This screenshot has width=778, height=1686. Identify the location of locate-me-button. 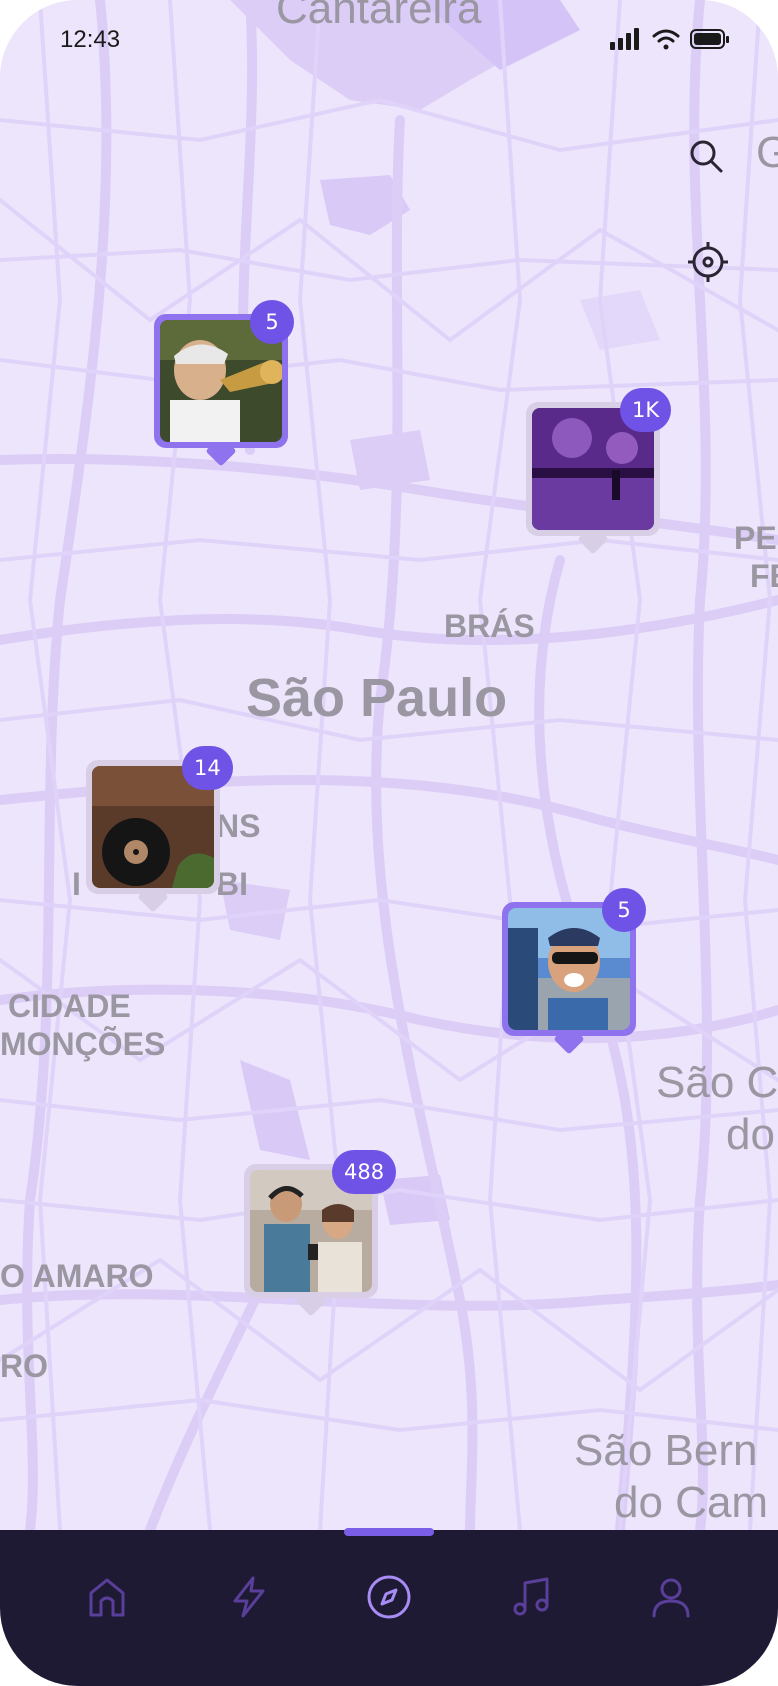
(710, 264).